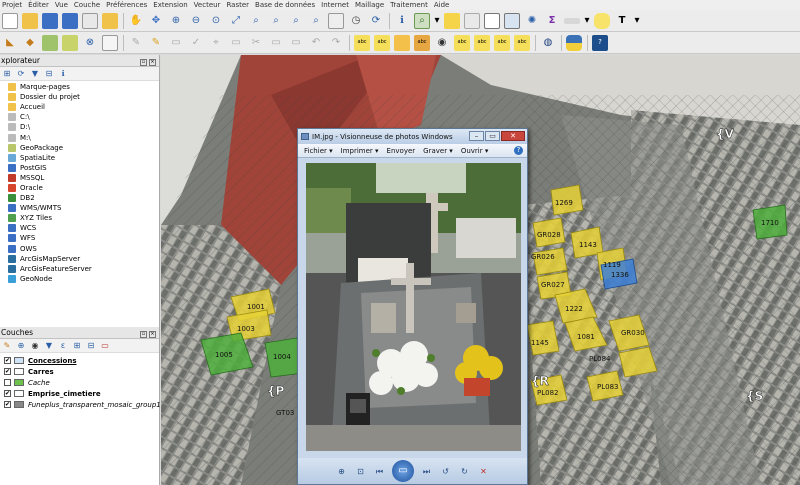 The image size is (800, 485). Describe the element at coordinates (170, 5) in the screenshot. I see `menu-item: Extension` at that location.